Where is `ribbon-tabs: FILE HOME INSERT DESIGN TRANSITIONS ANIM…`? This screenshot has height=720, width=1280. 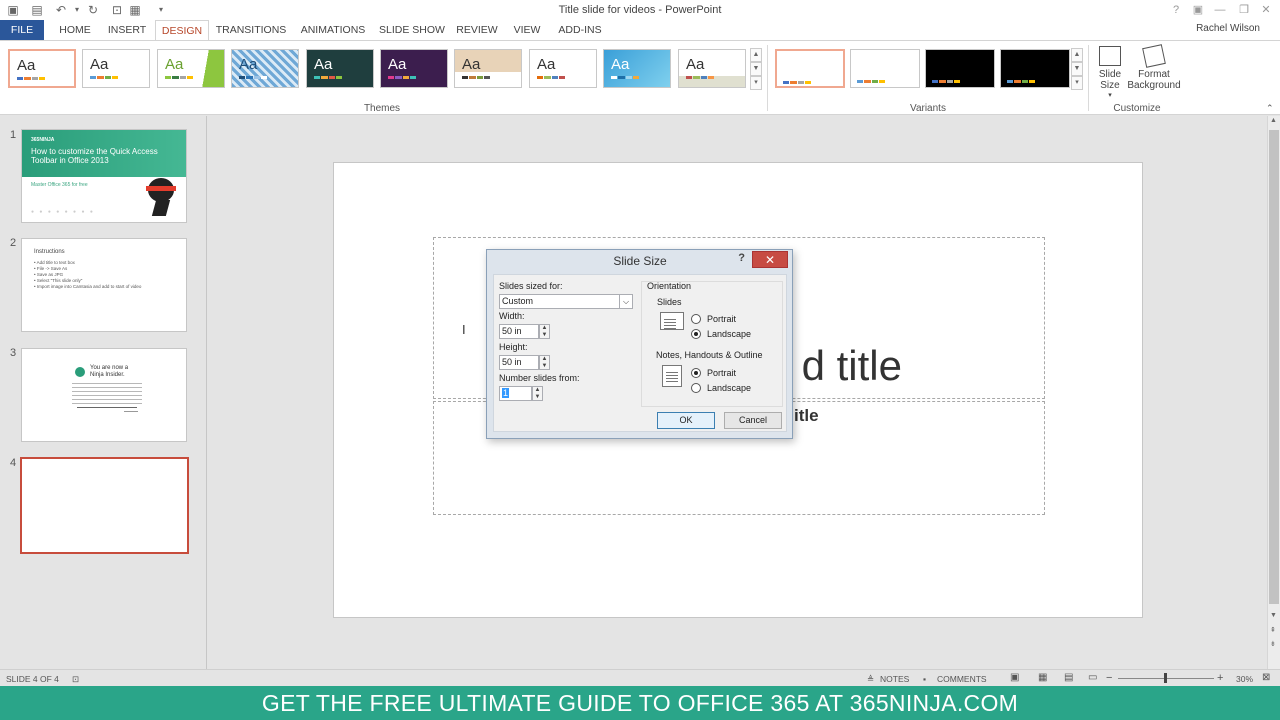 ribbon-tabs: FILE HOME INSERT DESIGN TRANSITIONS ANIM… is located at coordinates (640, 30).